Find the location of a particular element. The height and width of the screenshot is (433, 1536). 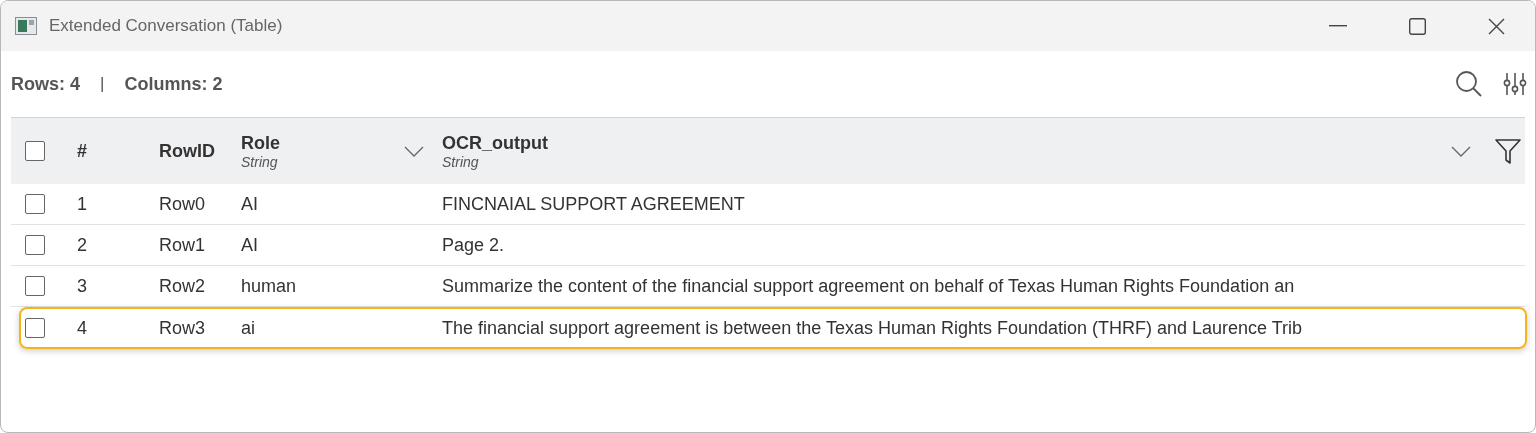

column-header: RowID is located at coordinates (187, 151).